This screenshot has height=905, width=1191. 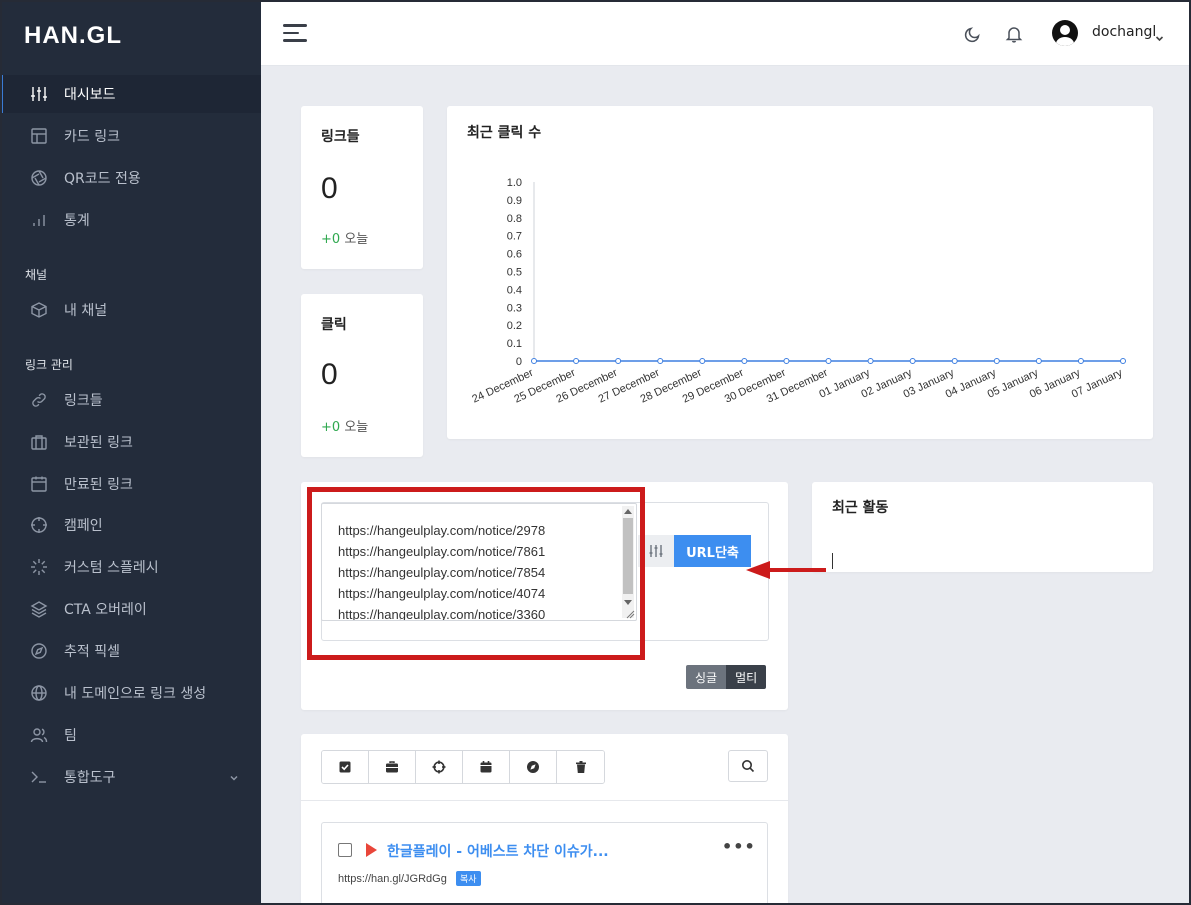 I want to click on more-options-icon: •••, so click(x=739, y=846).